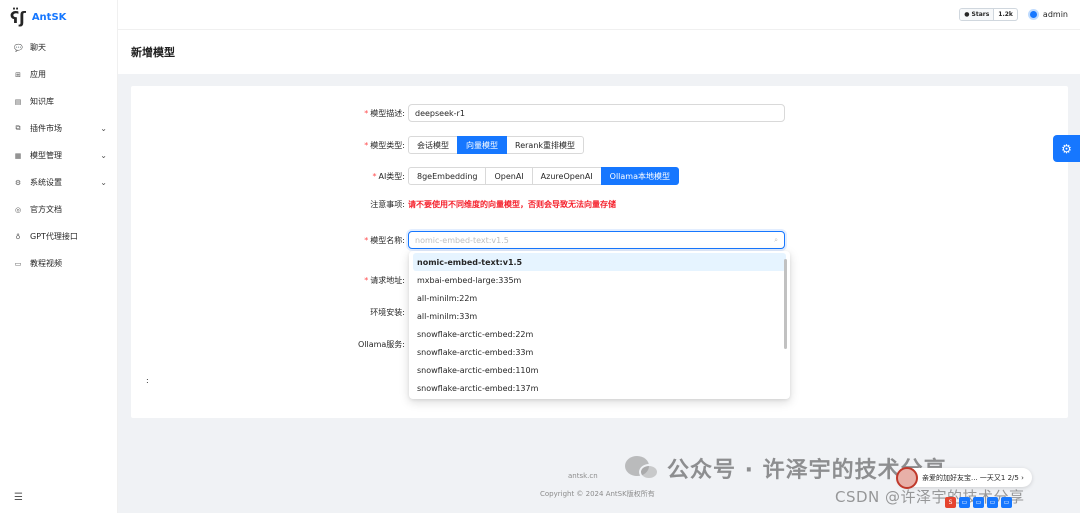 Image resolution: width=1080 pixels, height=513 pixels. What do you see at coordinates (566, 176) in the screenshot?
I see `ai-type-option: AzureOpenAI` at bounding box center [566, 176].